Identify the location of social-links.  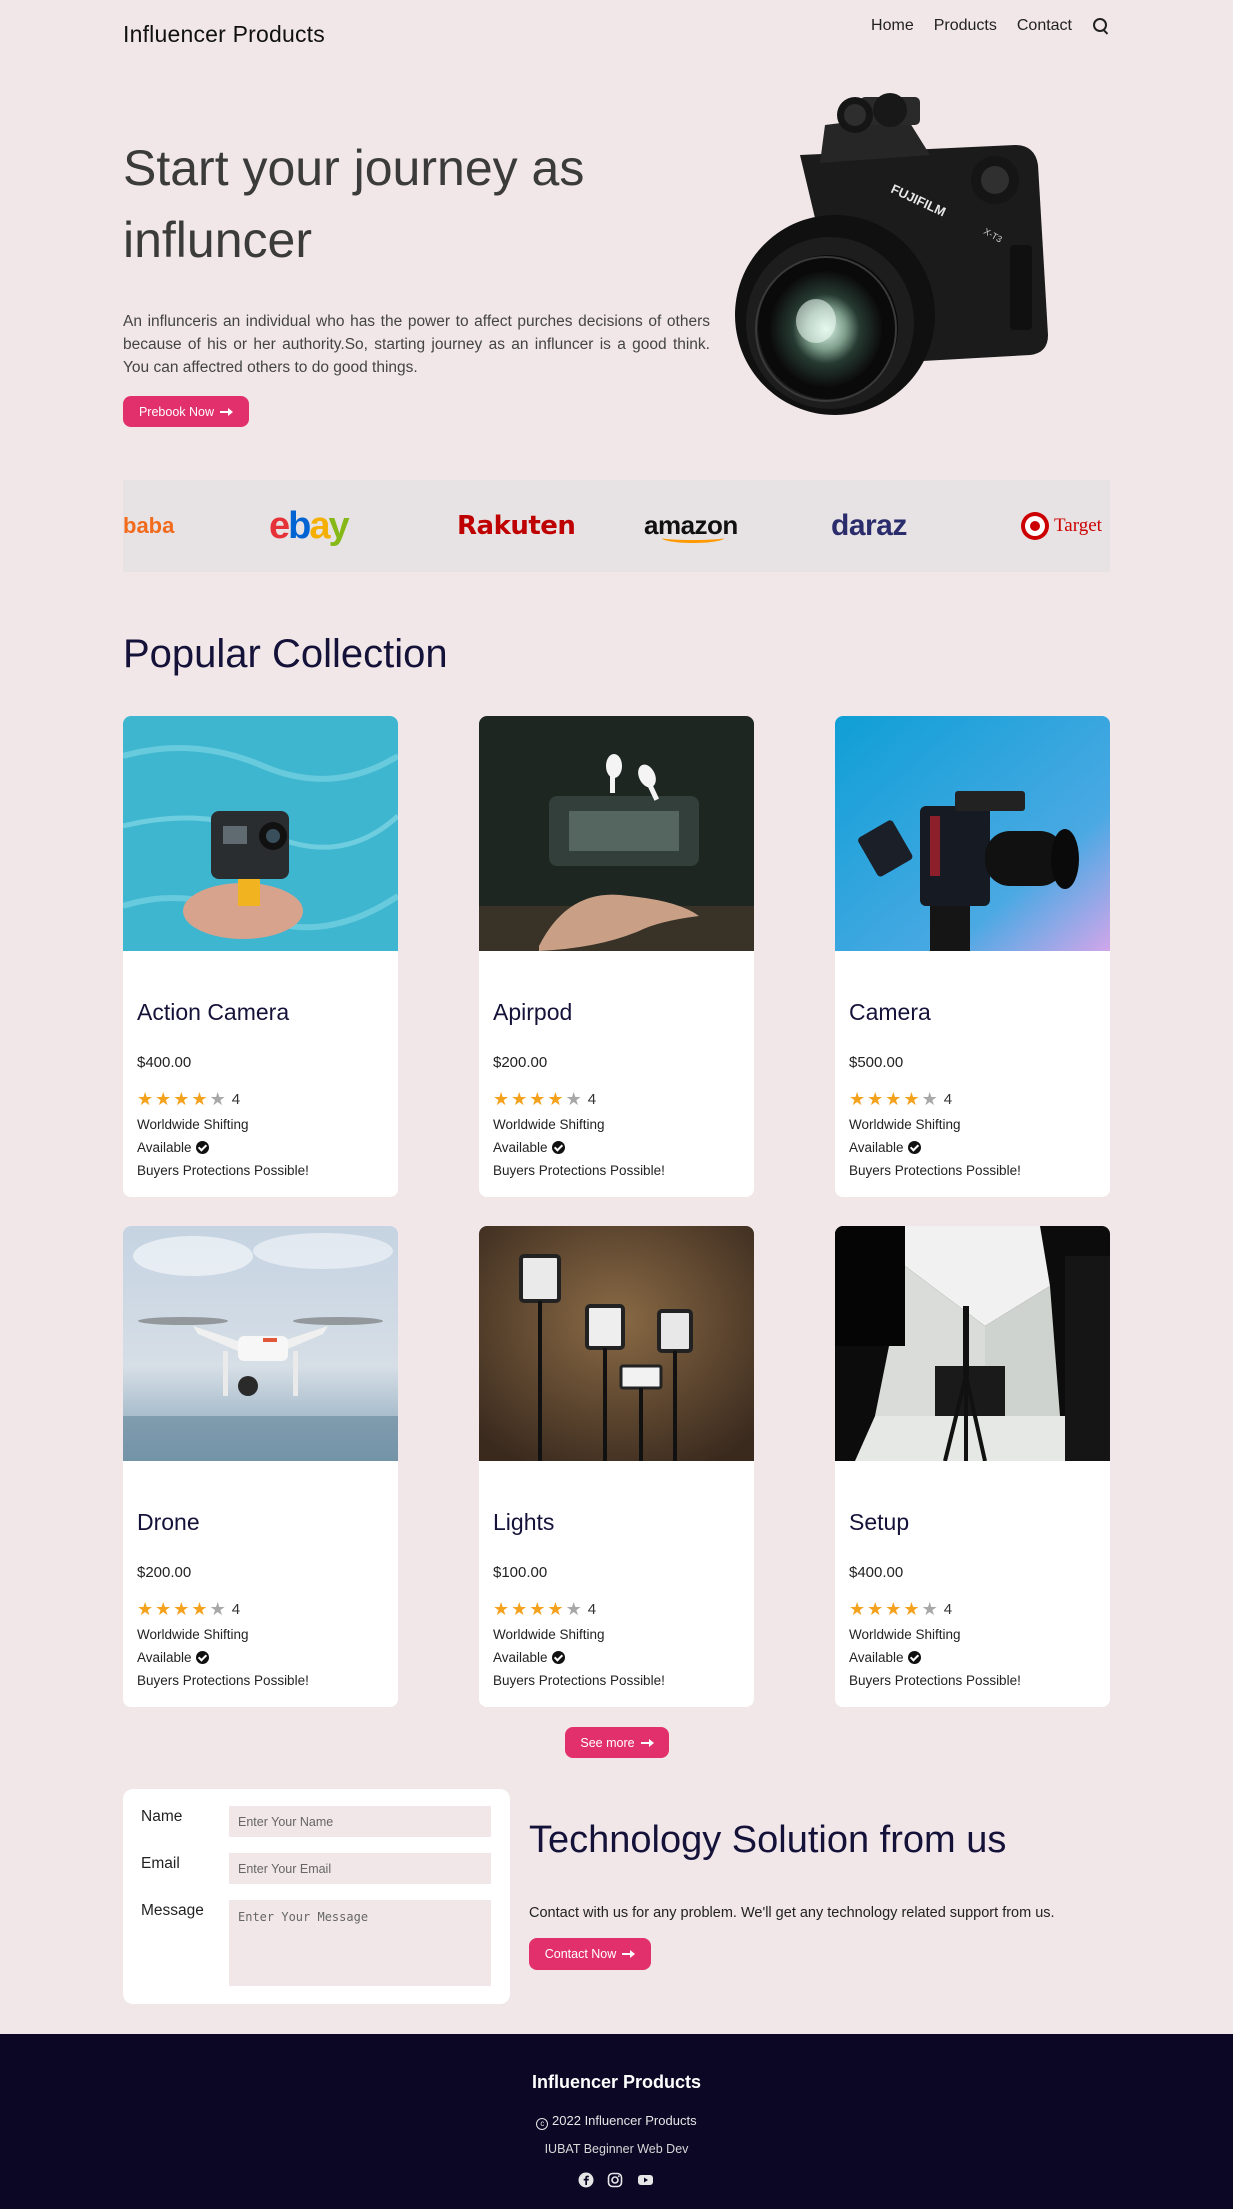
(616, 2180).